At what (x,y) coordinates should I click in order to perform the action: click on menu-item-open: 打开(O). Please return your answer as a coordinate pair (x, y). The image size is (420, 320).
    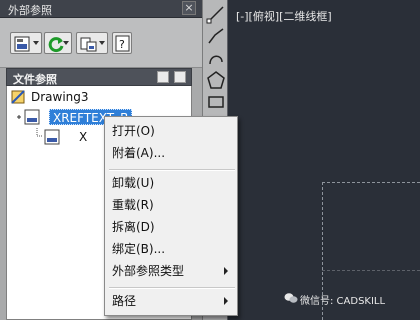
    Looking at the image, I should click on (171, 131).